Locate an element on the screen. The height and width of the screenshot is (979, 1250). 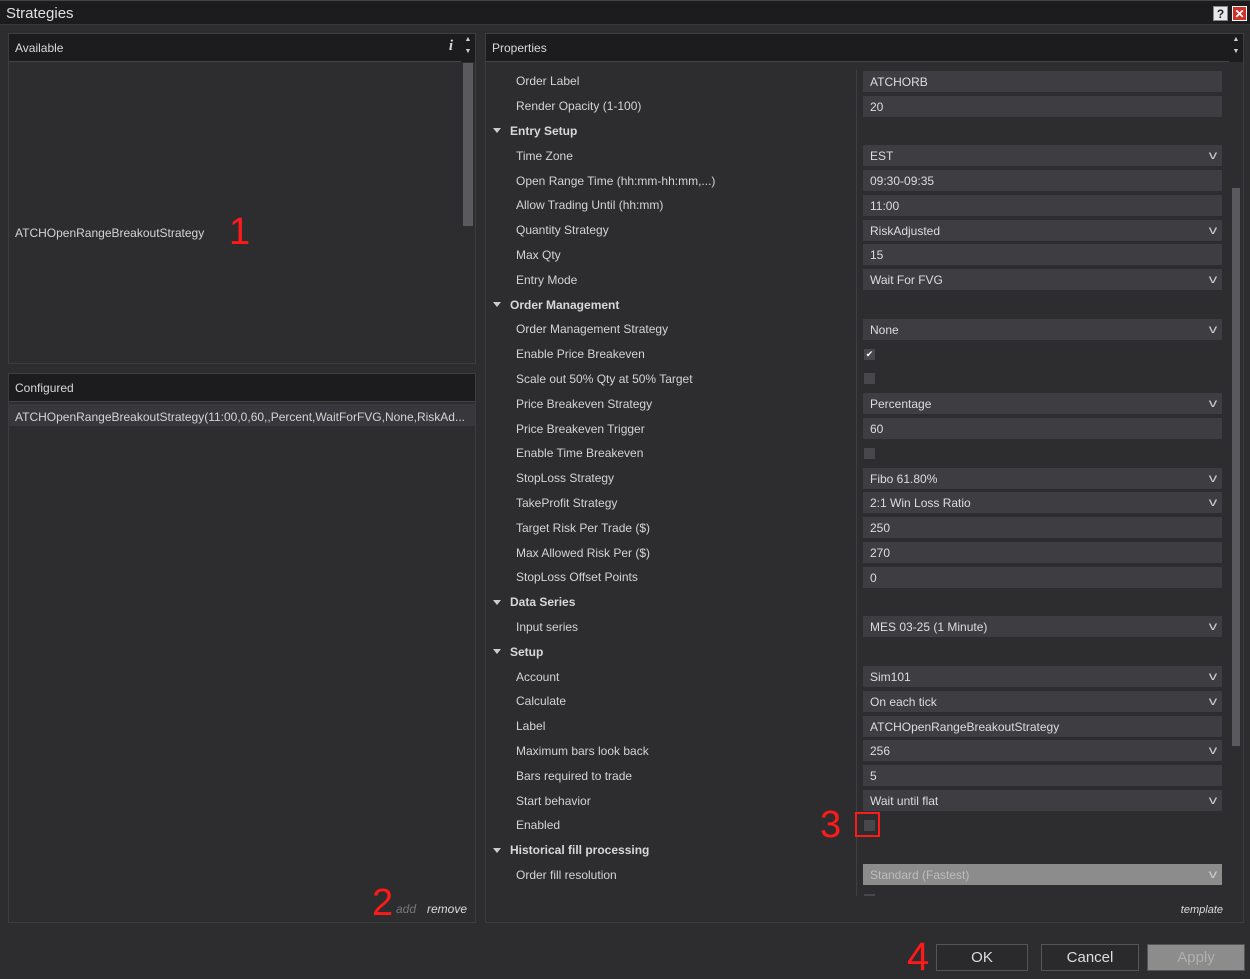
property-row: Price Breakeven Trigger 60 is located at coordinates (854, 428).